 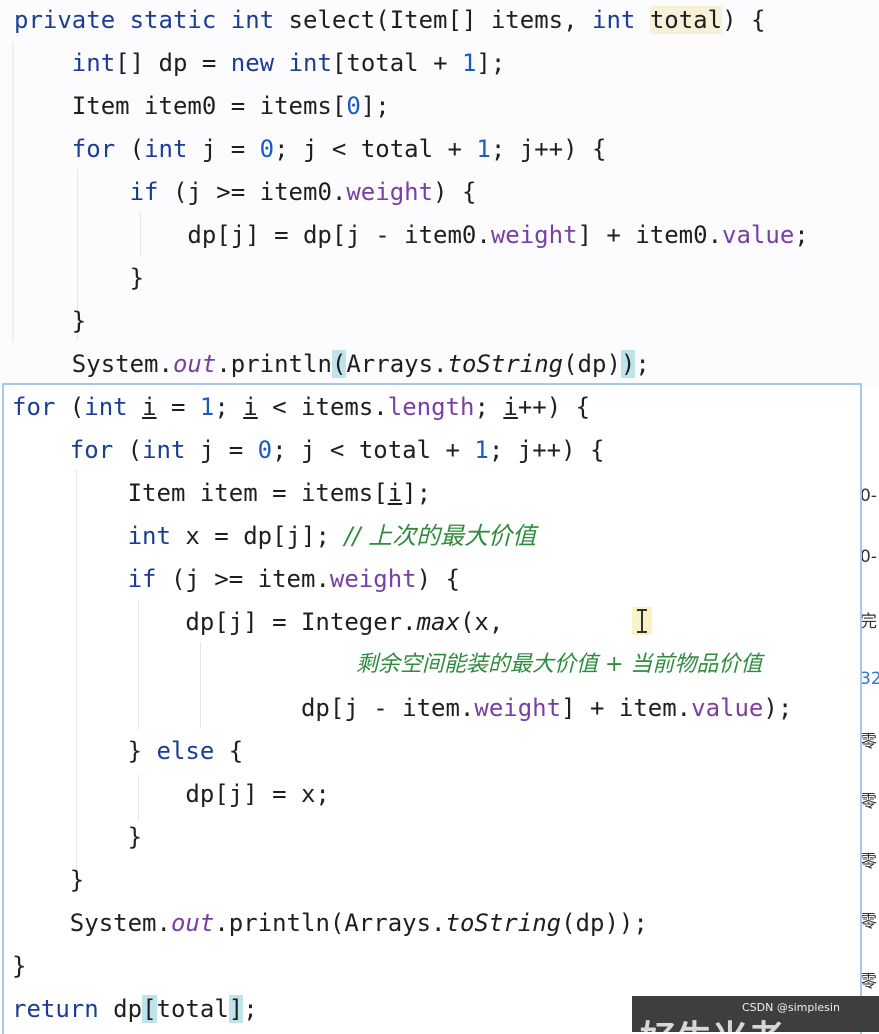 I want to click on matched-paren: (, so click(x=339, y=364).